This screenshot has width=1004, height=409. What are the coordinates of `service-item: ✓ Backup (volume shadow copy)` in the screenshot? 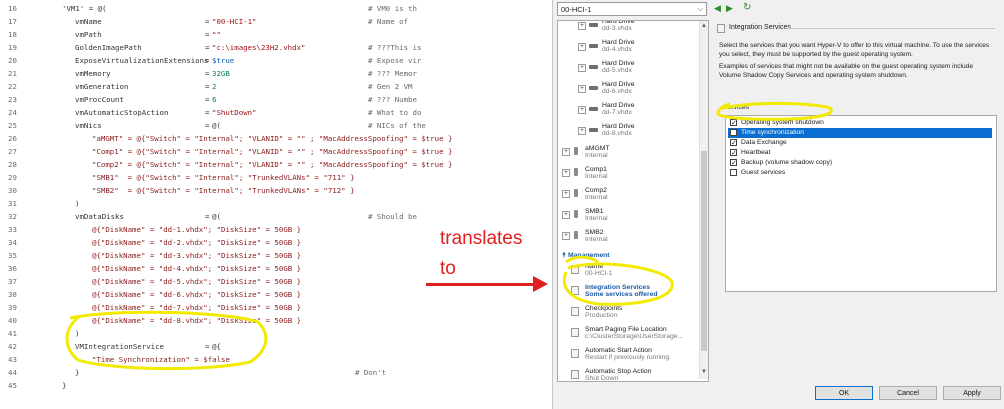 It's located at (860, 163).